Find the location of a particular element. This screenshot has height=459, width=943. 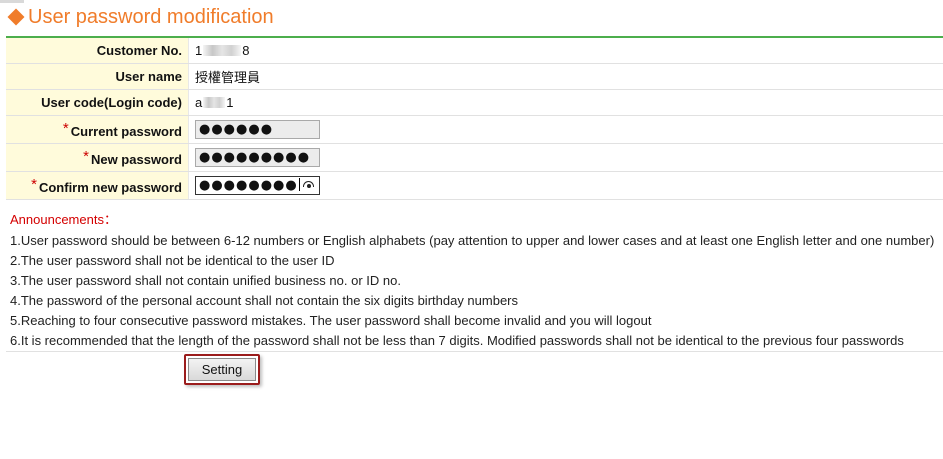

confirm-password-value: ●●●●●●●● is located at coordinates (248, 185).